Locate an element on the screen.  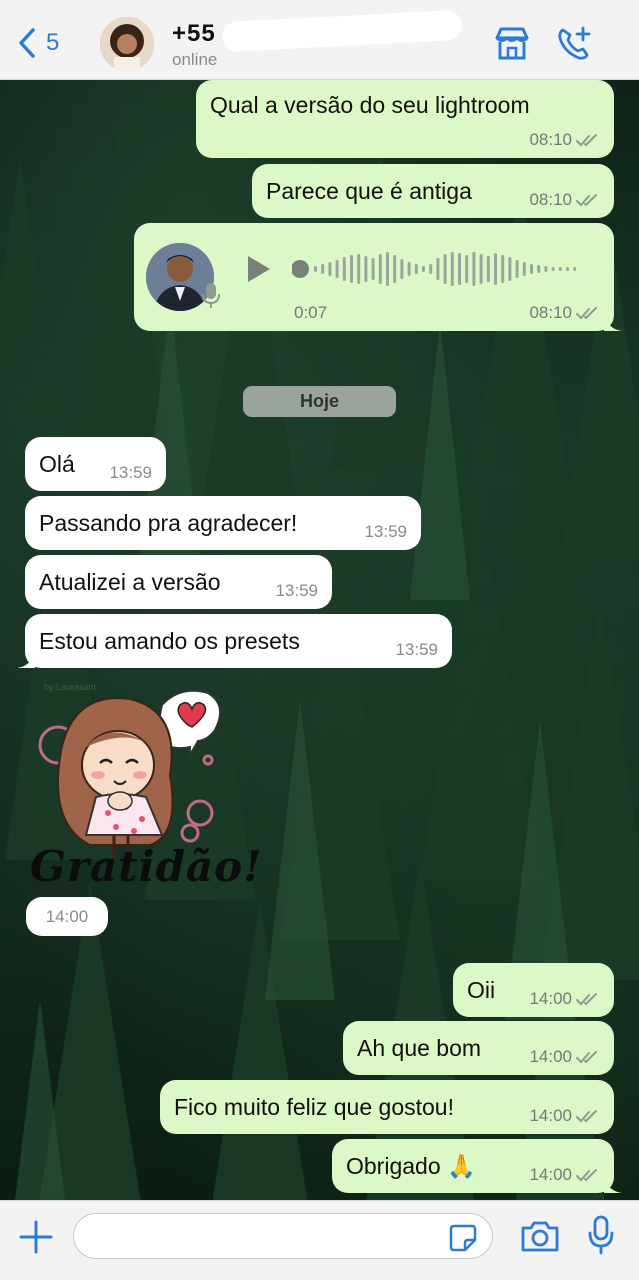
plus-icon is located at coordinates (36, 1237).